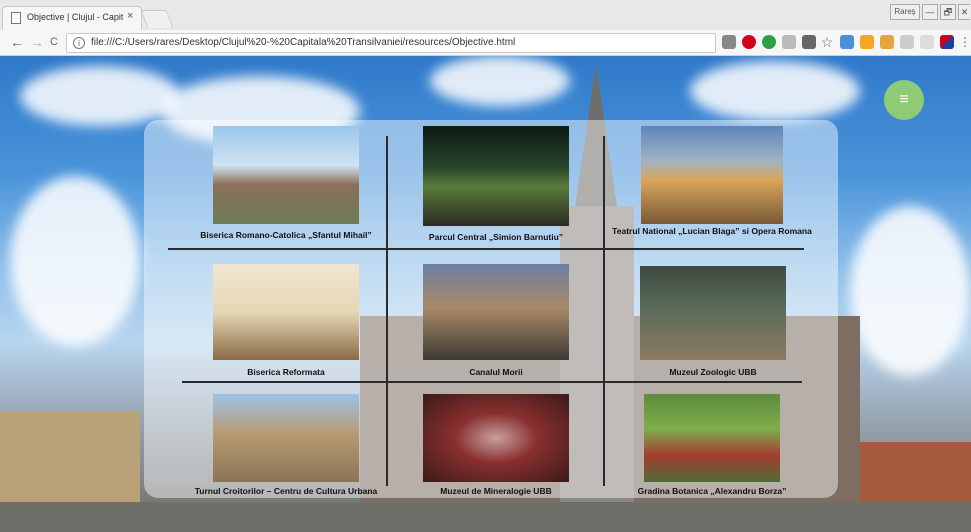  Describe the element at coordinates (496, 491) in the screenshot. I see `attraction-caption: Muzeul de Mineralogie UBB` at that location.